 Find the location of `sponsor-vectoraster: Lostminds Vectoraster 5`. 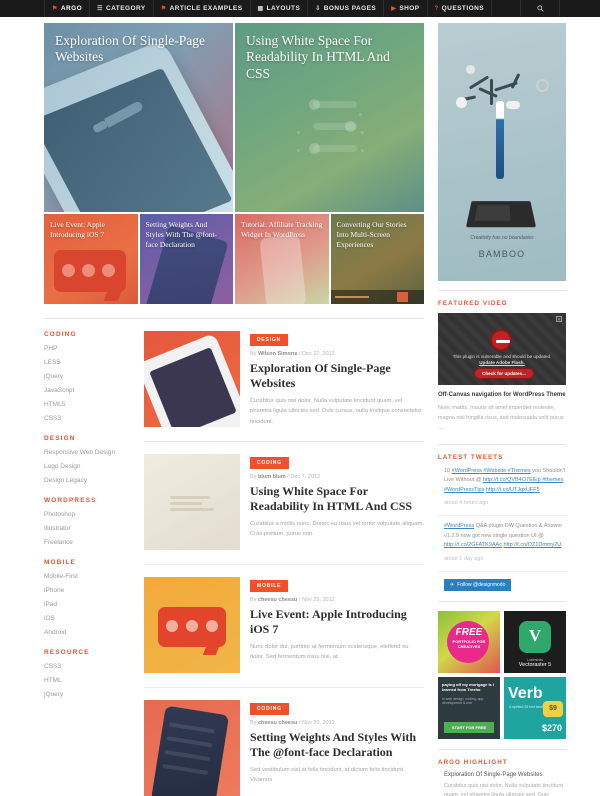

sponsor-vectoraster: Lostminds Vectoraster 5 is located at coordinates (535, 641).